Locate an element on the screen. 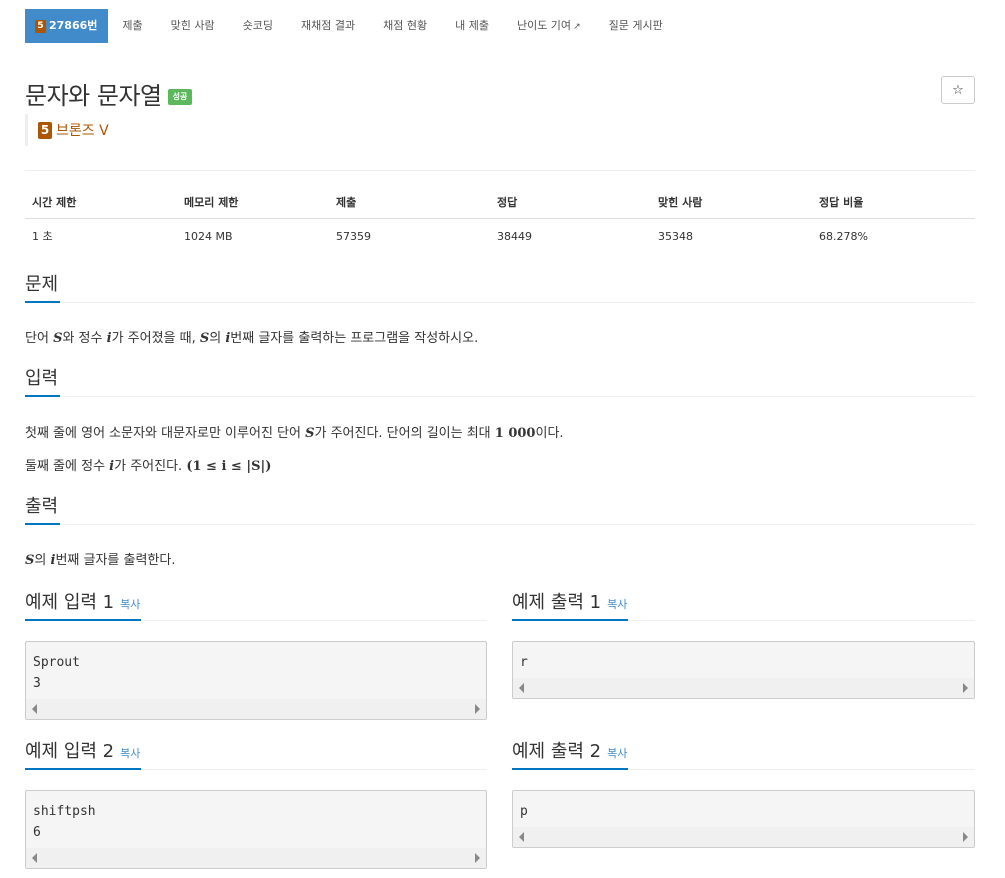 The height and width of the screenshot is (878, 1005). nav-question-board: 질문 게시판 is located at coordinates (636, 26).